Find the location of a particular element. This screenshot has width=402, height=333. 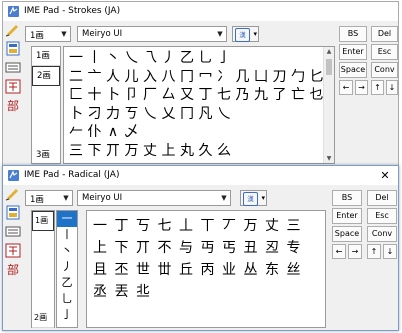

scroll-down-icon: ▼ is located at coordinates (329, 158).